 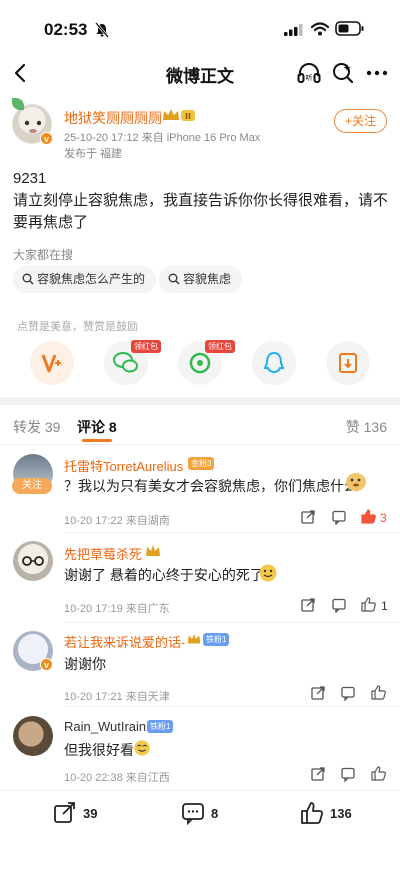 I want to click on comment-like-count: 3, so click(x=383, y=518).